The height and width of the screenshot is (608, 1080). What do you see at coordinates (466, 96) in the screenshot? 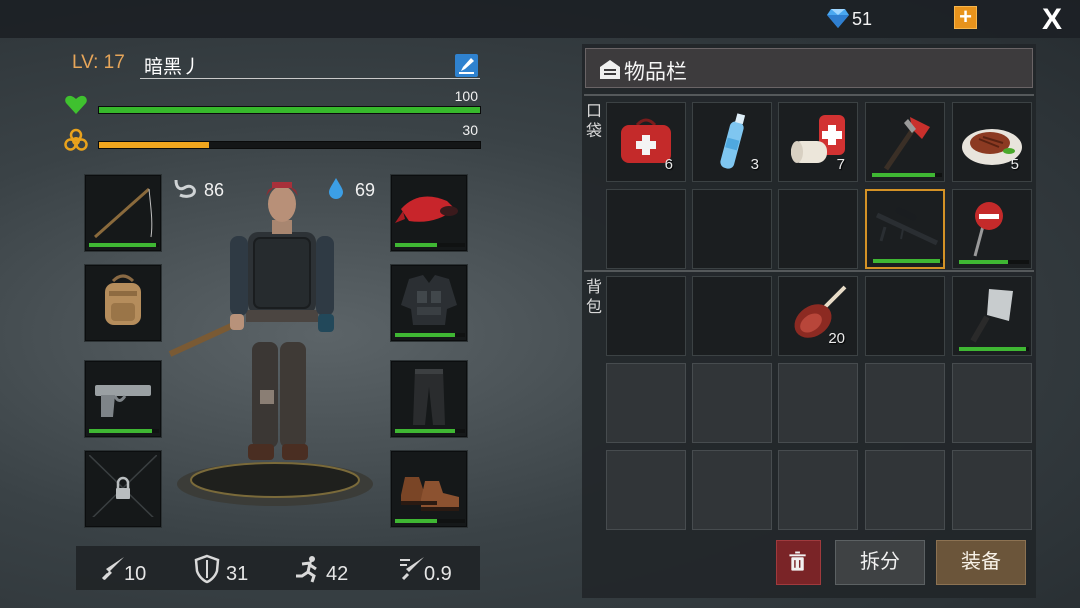
I see `health-value: 100` at bounding box center [466, 96].